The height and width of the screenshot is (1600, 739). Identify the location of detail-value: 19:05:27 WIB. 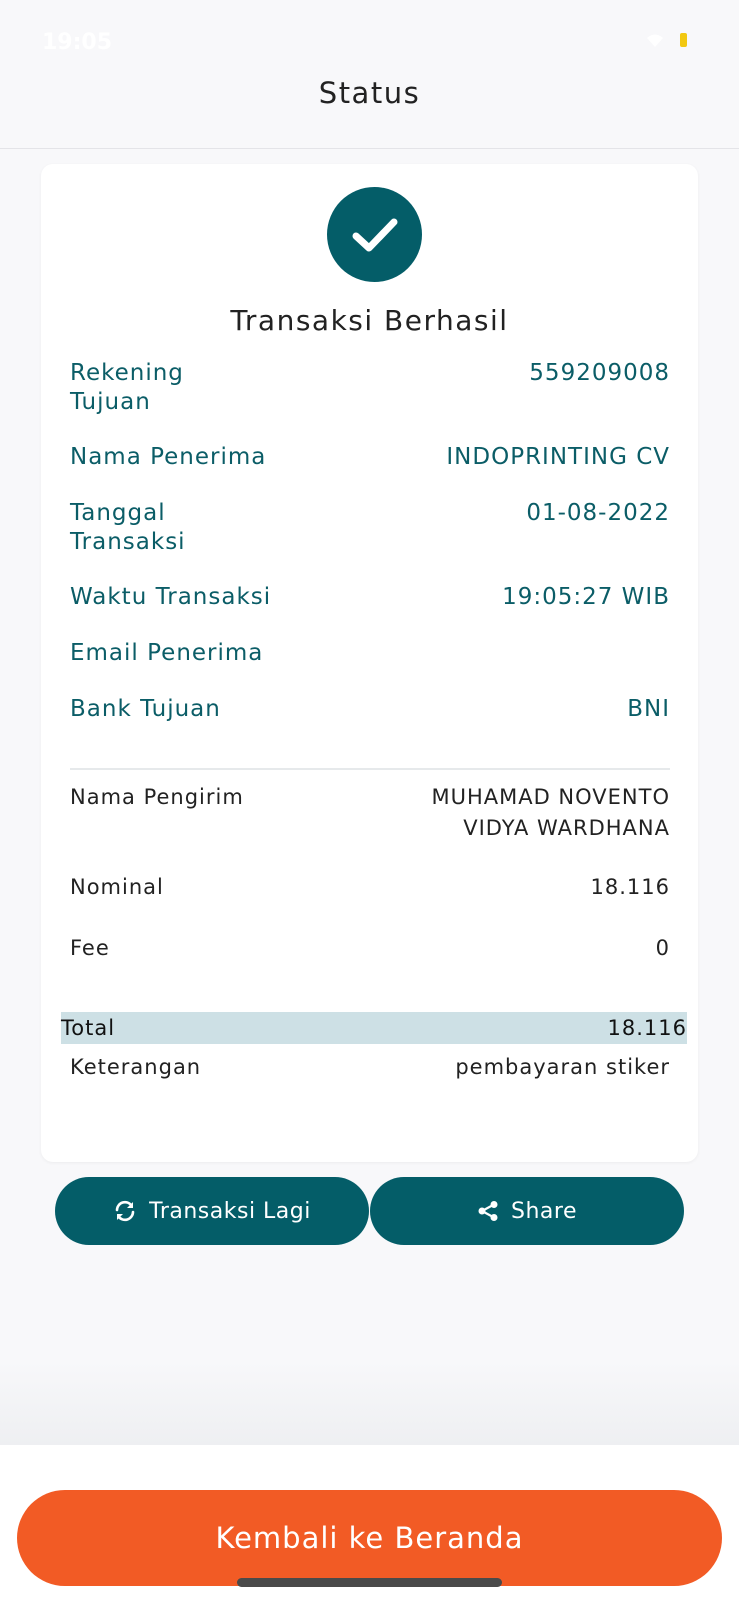
(586, 597).